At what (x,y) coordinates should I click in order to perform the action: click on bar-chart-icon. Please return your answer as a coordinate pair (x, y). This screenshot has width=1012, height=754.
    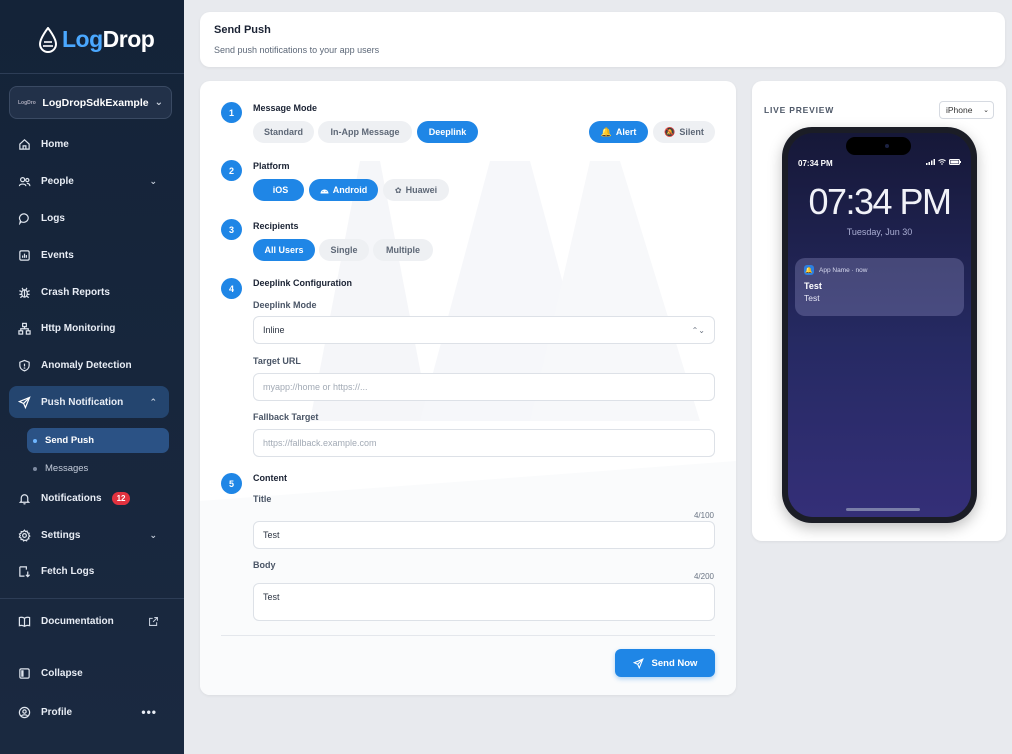
    Looking at the image, I should click on (24, 255).